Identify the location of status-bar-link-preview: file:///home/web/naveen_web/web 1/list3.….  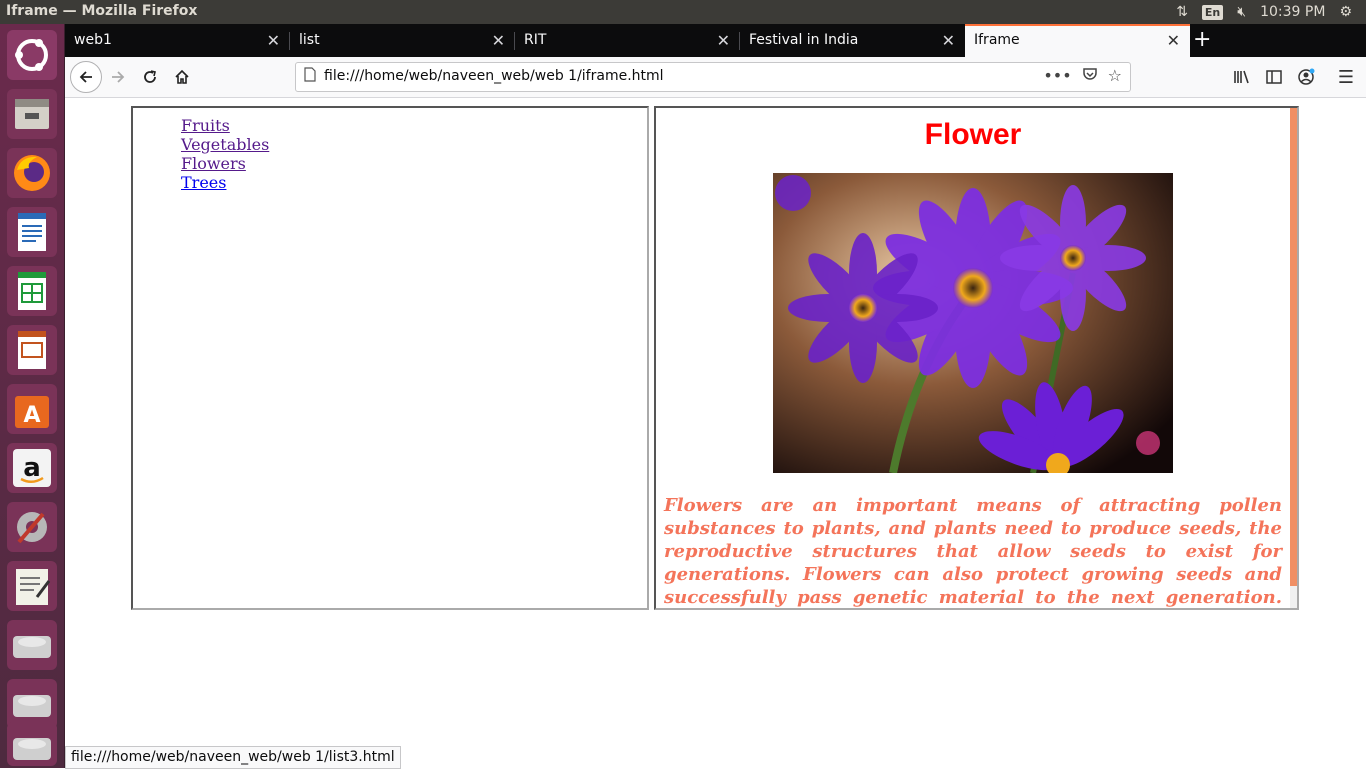
(233, 757).